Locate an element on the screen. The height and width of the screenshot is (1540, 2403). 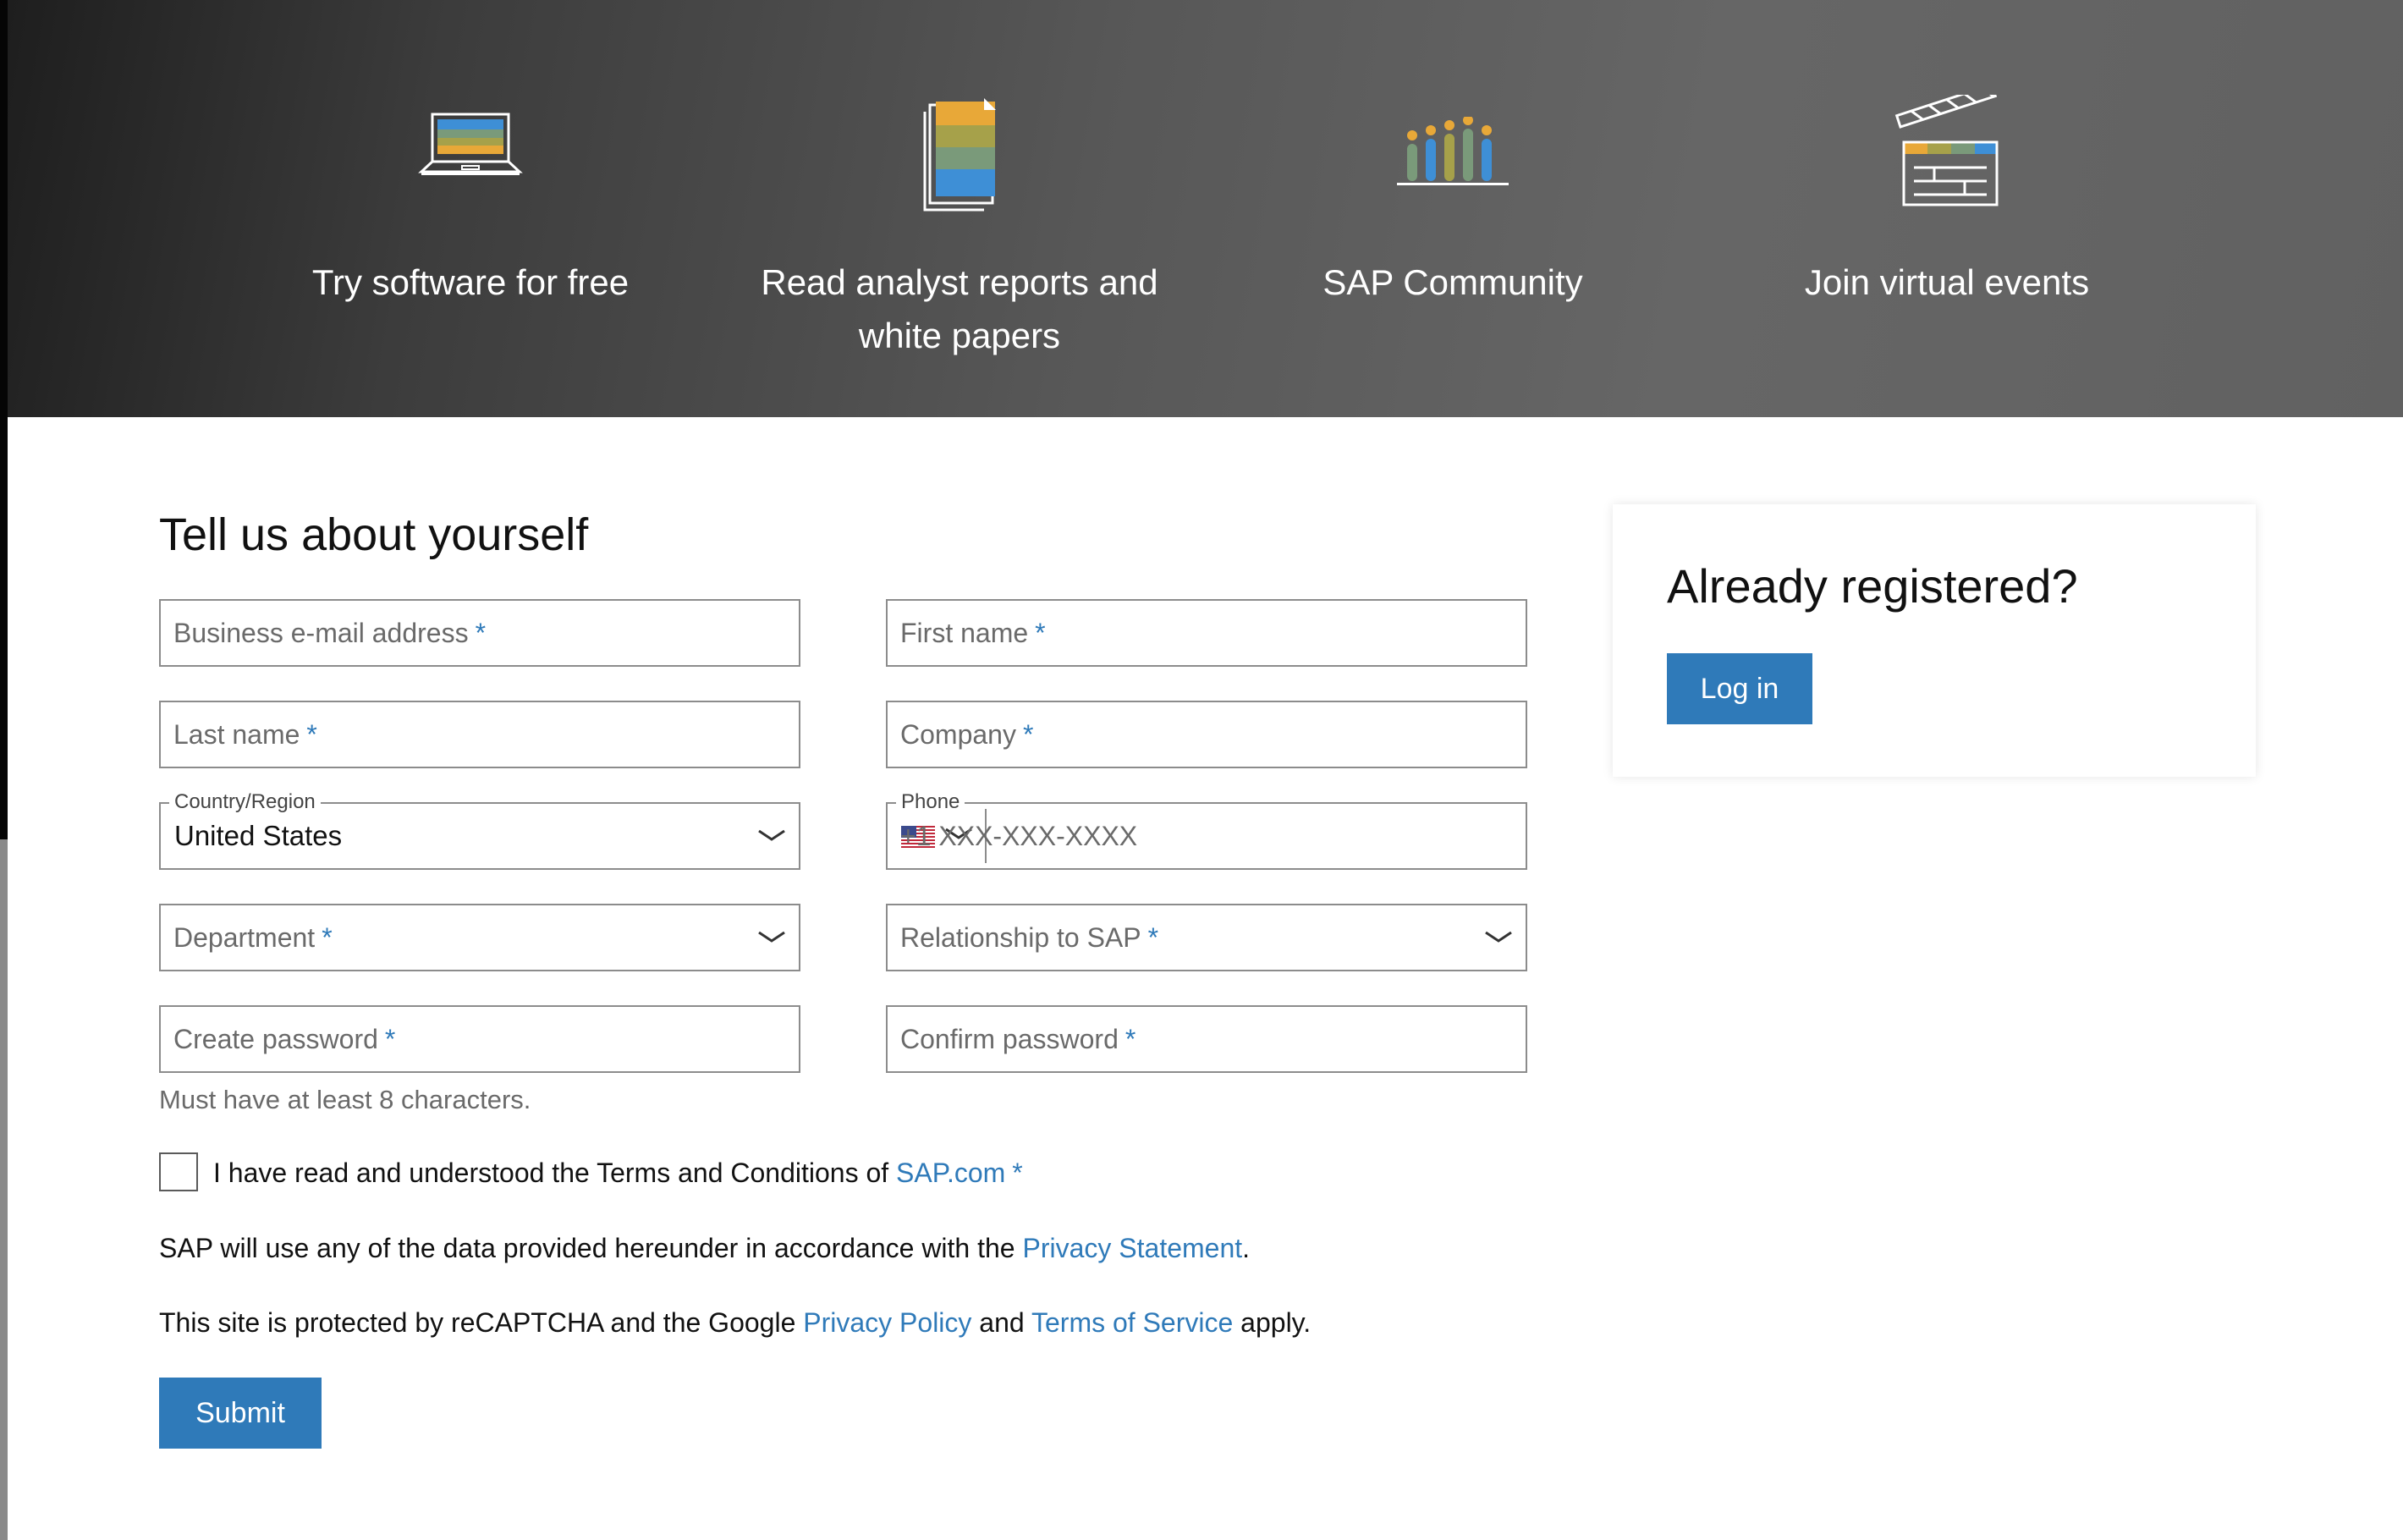
last-name-input is located at coordinates (480, 734).